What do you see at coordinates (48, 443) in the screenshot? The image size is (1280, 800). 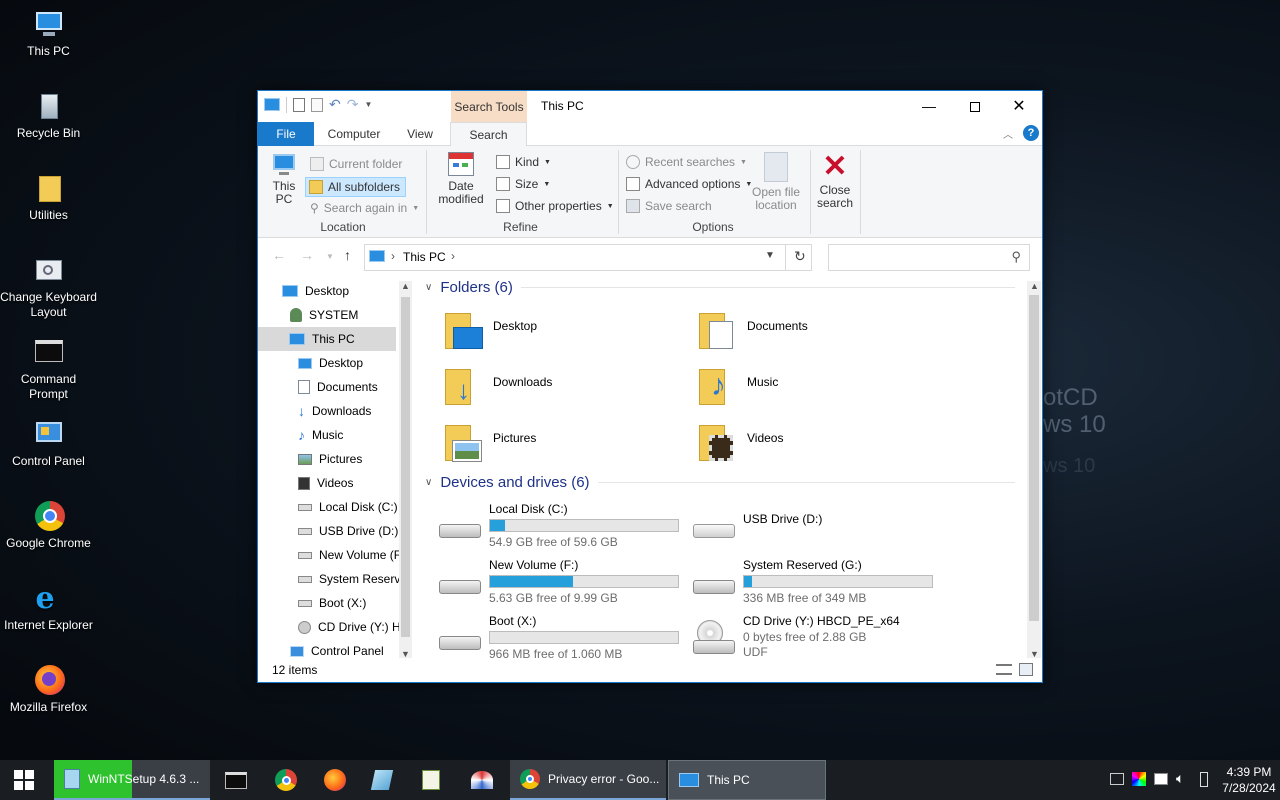 I see `desktop-icon-control-panel: Control Panel` at bounding box center [48, 443].